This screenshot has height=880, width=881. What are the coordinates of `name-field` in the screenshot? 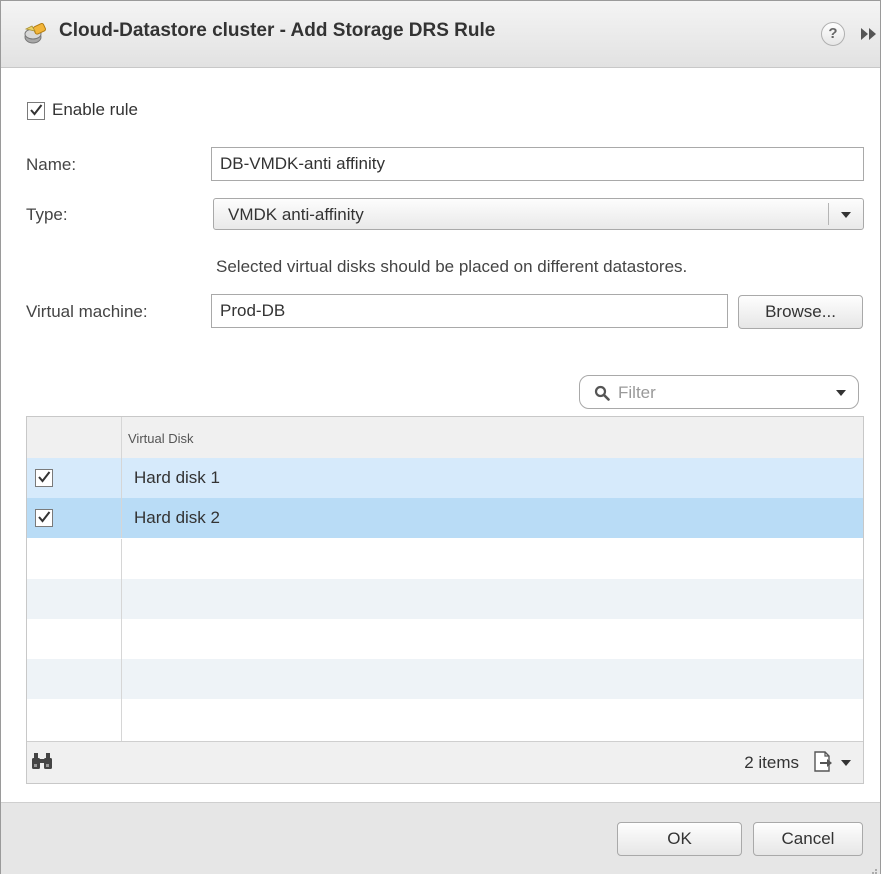 It's located at (537, 164).